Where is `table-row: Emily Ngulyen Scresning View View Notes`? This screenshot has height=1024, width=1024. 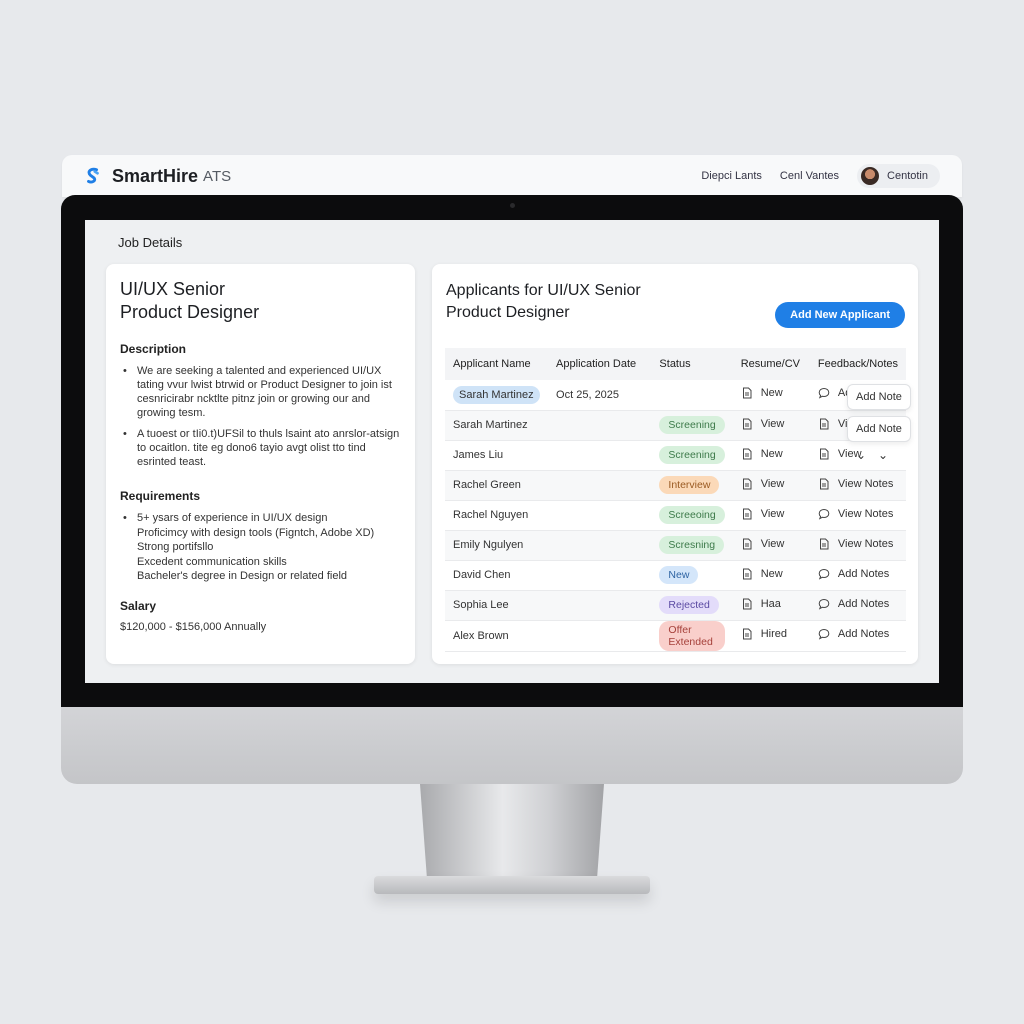
table-row: Emily Ngulyen Scresning View View Notes is located at coordinates (675, 545).